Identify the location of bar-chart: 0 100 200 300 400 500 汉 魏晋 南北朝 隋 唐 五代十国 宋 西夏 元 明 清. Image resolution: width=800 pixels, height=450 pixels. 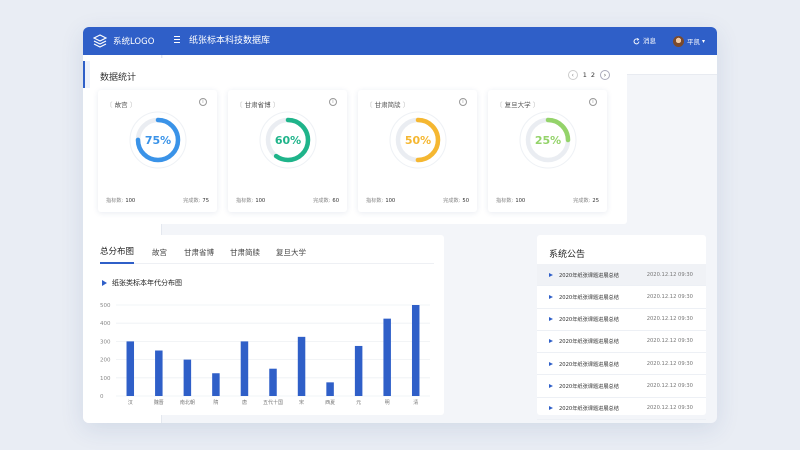
(265, 354).